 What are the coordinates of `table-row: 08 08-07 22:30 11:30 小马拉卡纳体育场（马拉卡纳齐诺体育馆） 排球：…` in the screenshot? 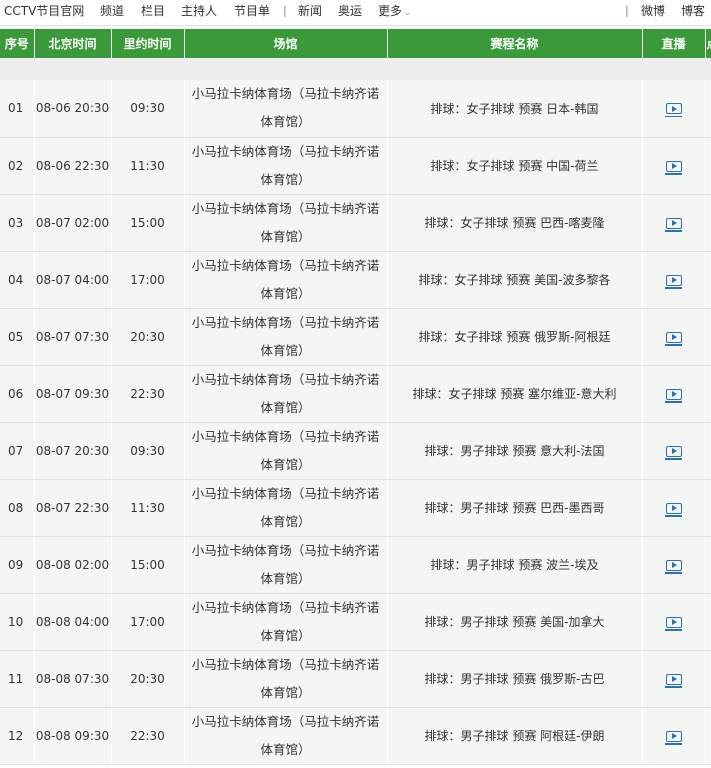 It's located at (355, 508).